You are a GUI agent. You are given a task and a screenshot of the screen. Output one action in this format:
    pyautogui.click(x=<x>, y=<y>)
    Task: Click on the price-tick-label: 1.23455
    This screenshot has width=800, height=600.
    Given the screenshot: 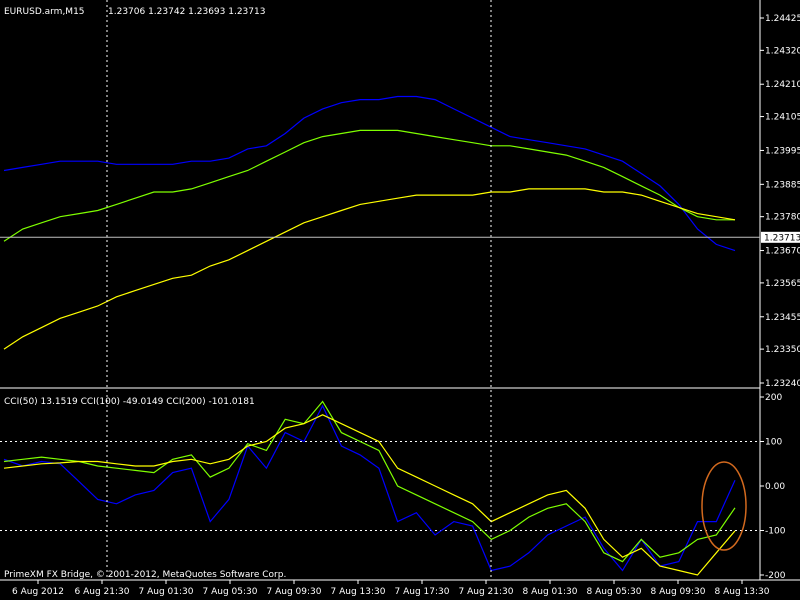 What is the action you would take?
    pyautogui.click(x=782, y=318)
    